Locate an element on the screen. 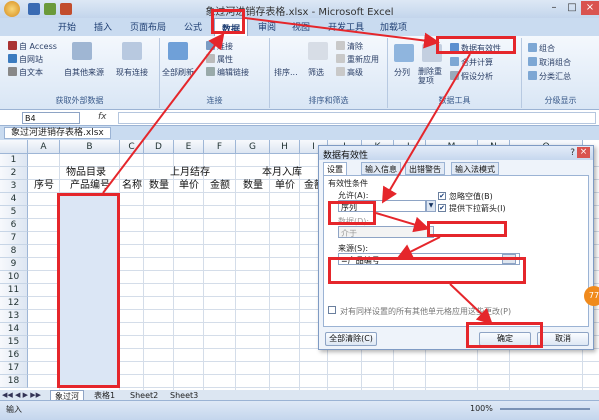 This screenshot has height=420, width=599. arrow-allow-to-dropdown is located at coordinates (402, 222).